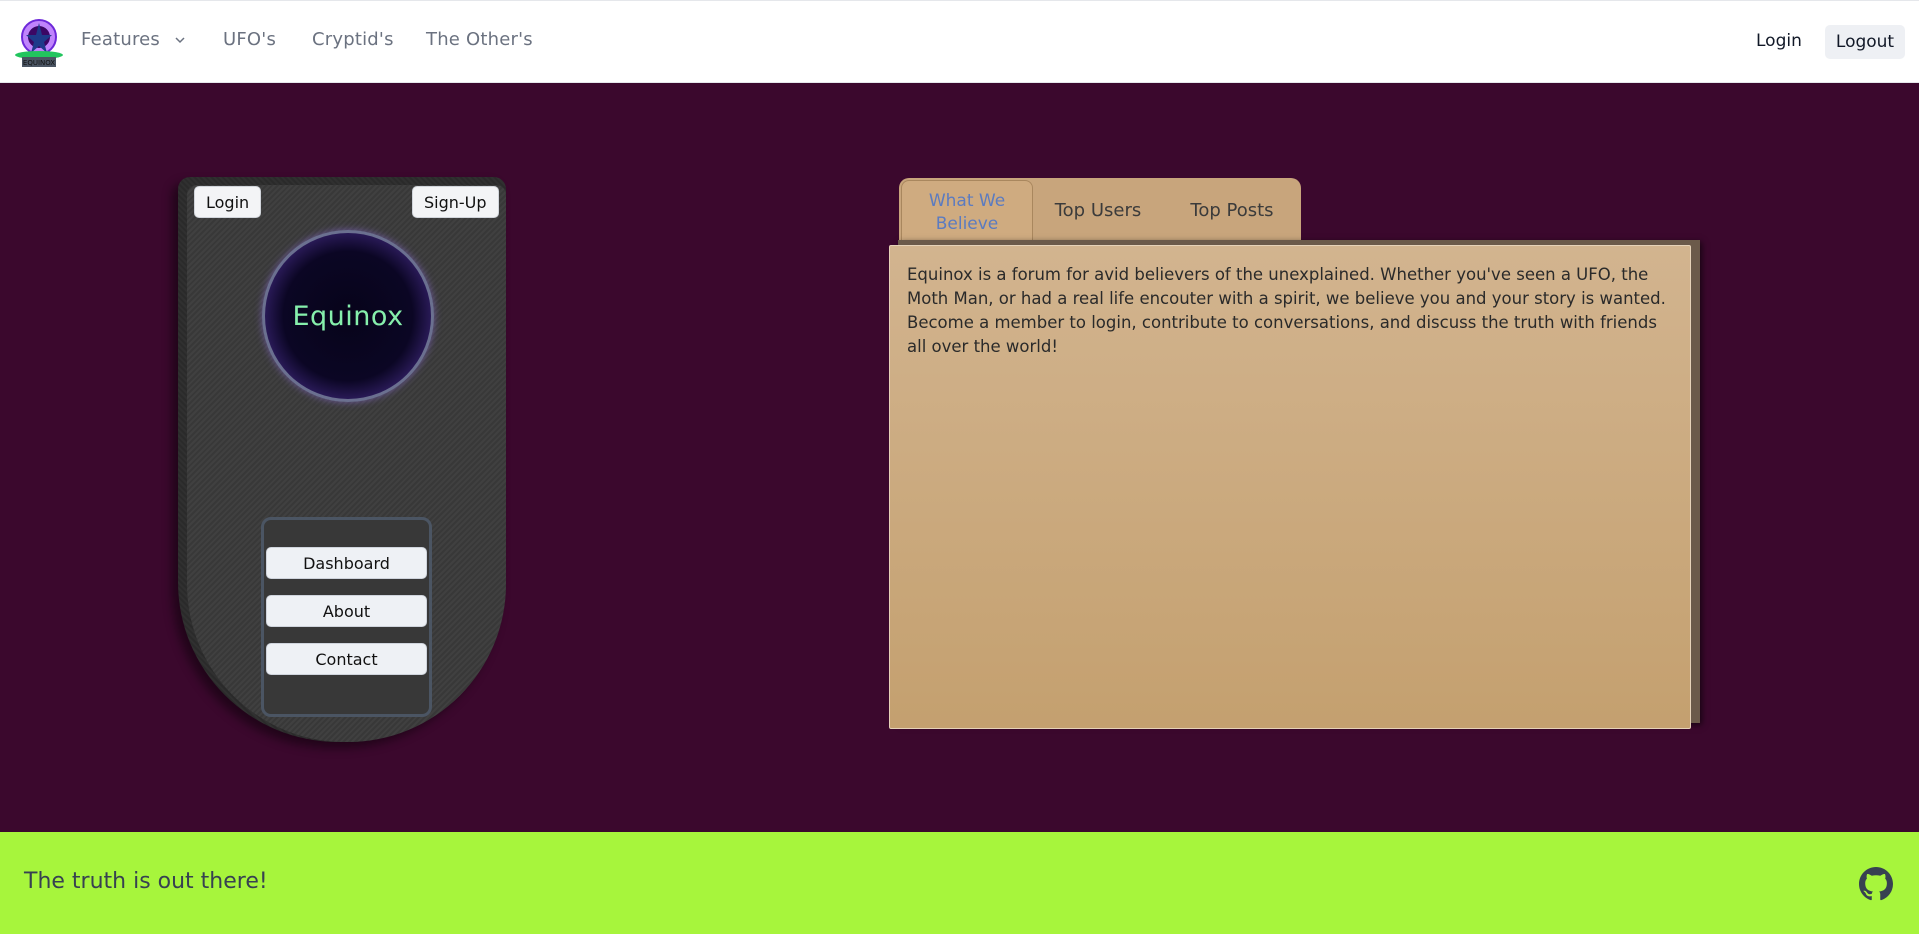 This screenshot has height=934, width=1919. I want to click on contact-button: Contact, so click(346, 659).